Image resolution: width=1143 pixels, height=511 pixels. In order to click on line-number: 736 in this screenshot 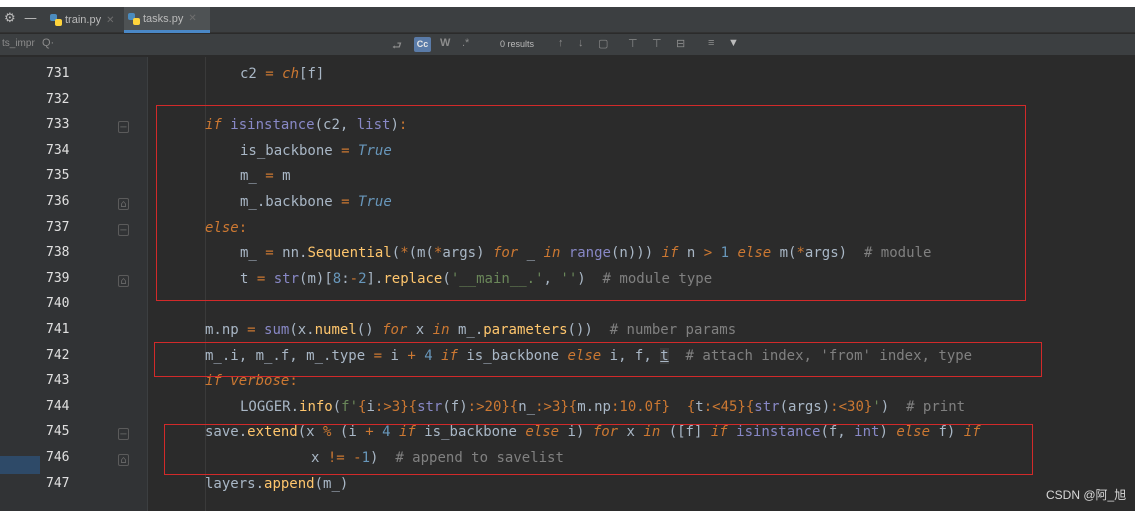, I will do `click(58, 201)`.